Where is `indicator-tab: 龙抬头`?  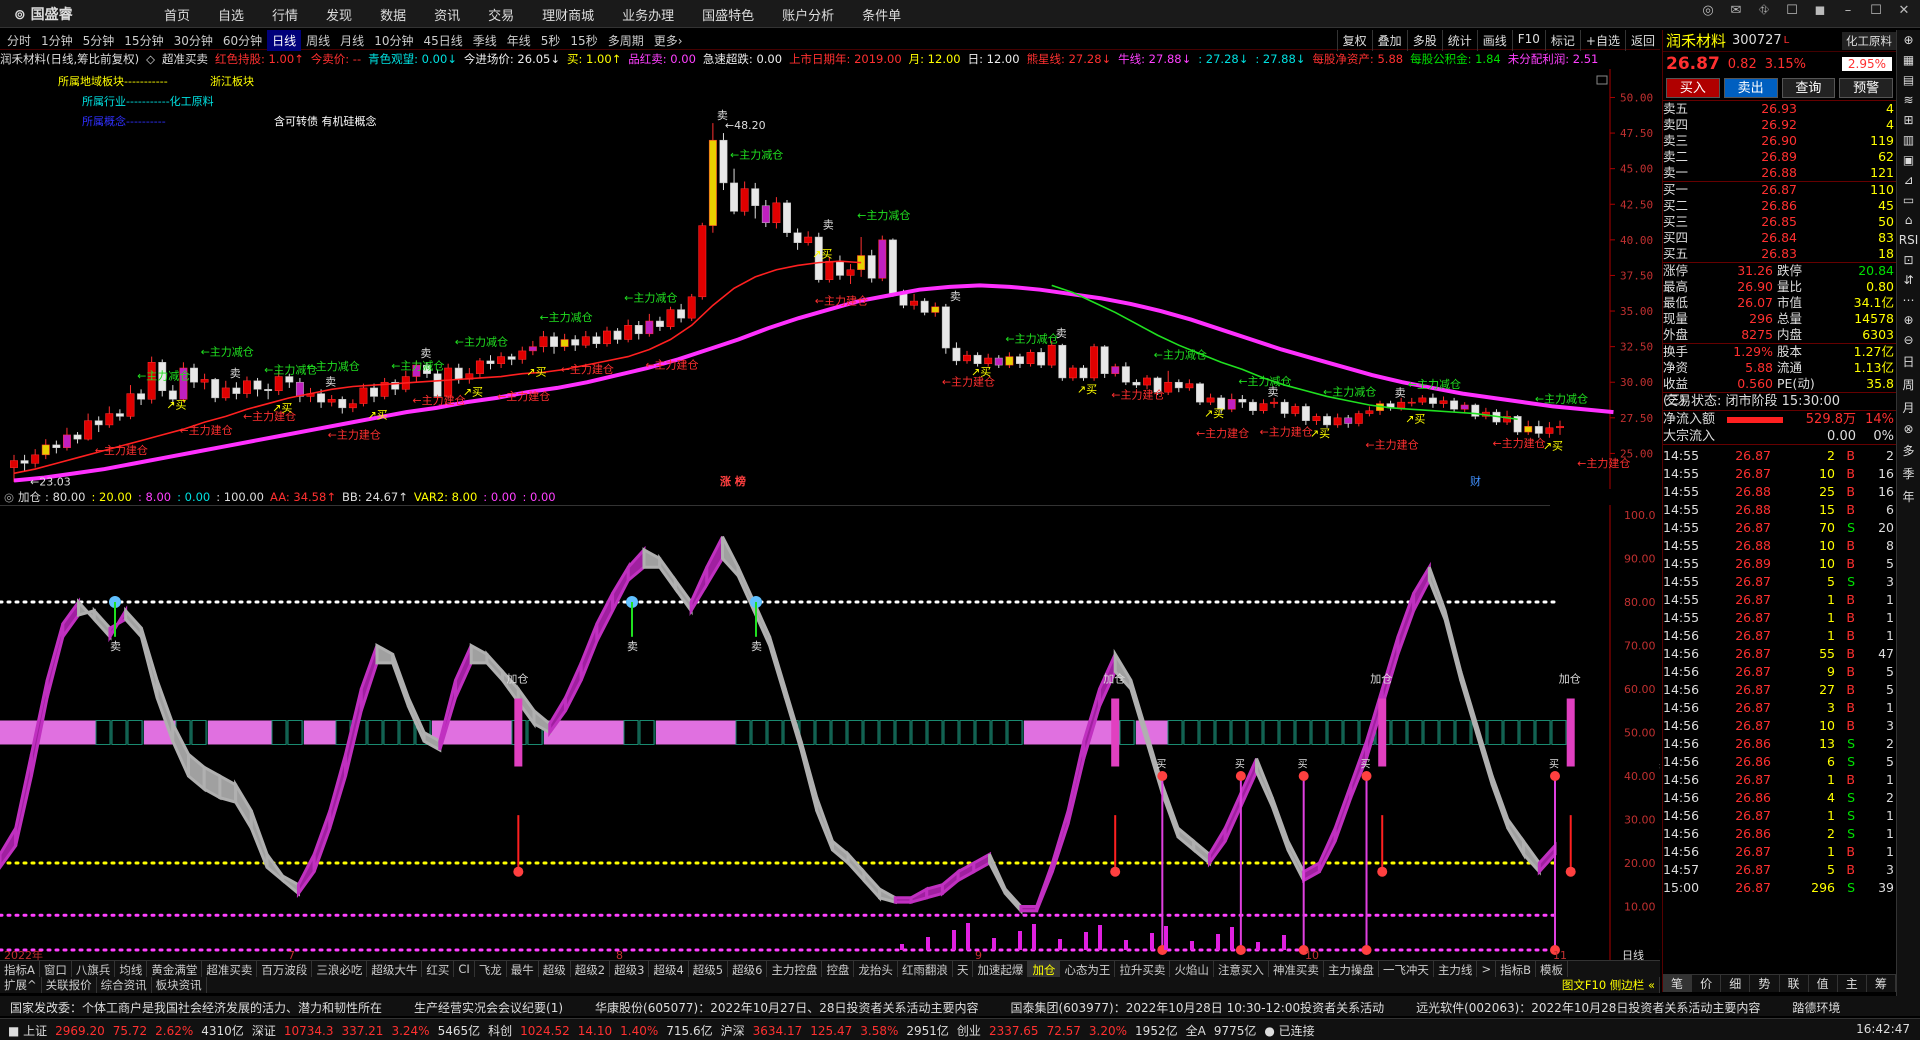
indicator-tab: 龙抬头 is located at coordinates (876, 969).